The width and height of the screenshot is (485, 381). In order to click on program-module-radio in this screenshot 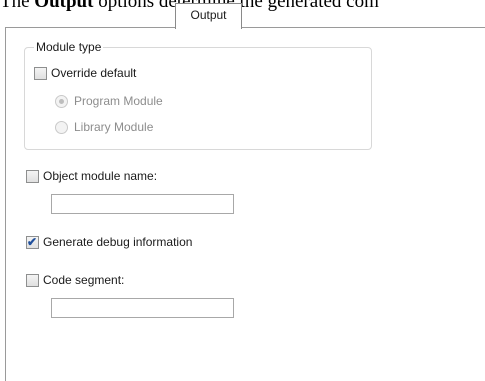, I will do `click(61, 101)`.